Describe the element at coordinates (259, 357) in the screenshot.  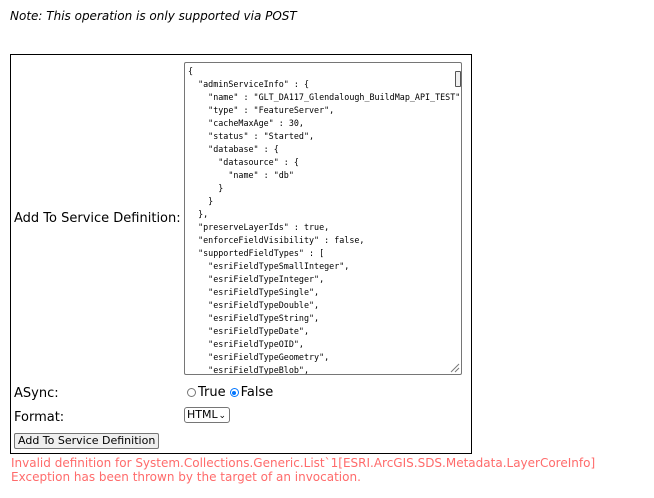
I see `definition-line: "esriFieldTypeGeometry",` at that location.